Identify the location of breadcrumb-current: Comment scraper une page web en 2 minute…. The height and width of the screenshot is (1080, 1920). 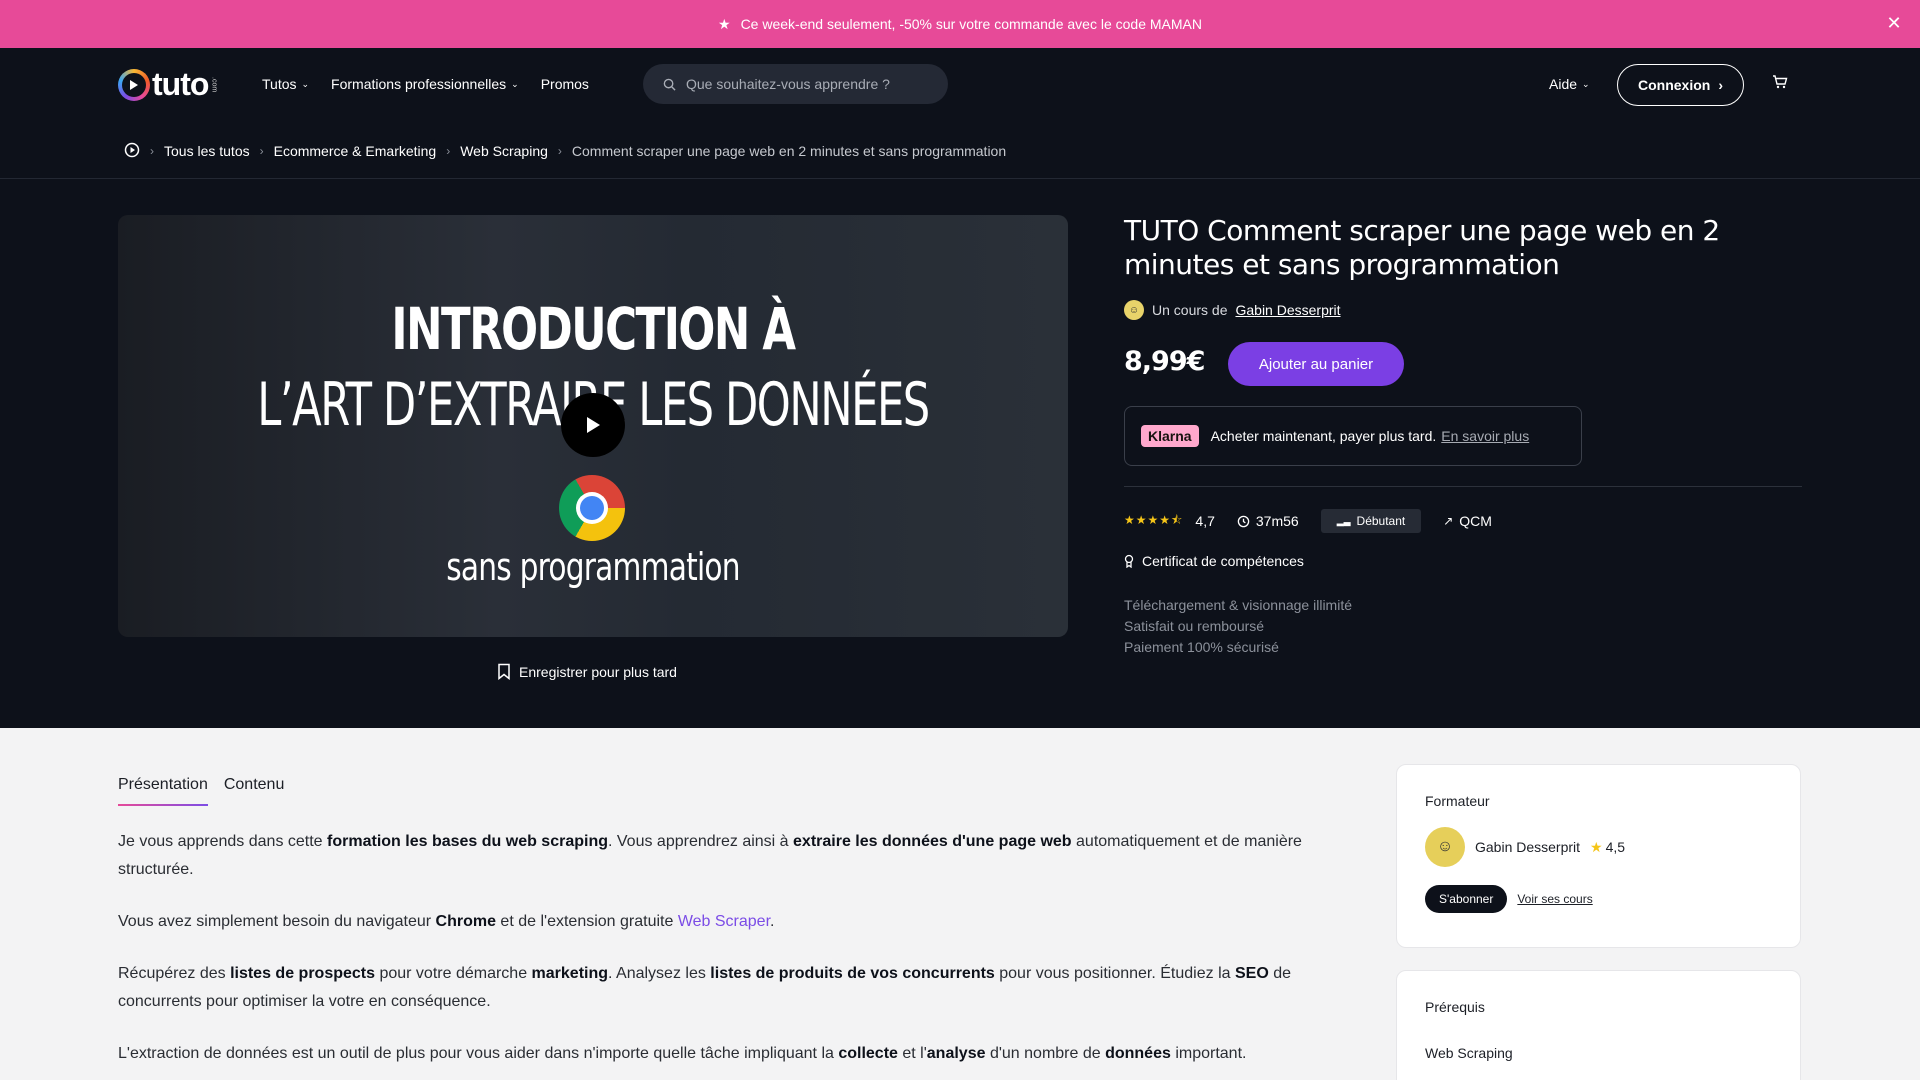
(789, 151).